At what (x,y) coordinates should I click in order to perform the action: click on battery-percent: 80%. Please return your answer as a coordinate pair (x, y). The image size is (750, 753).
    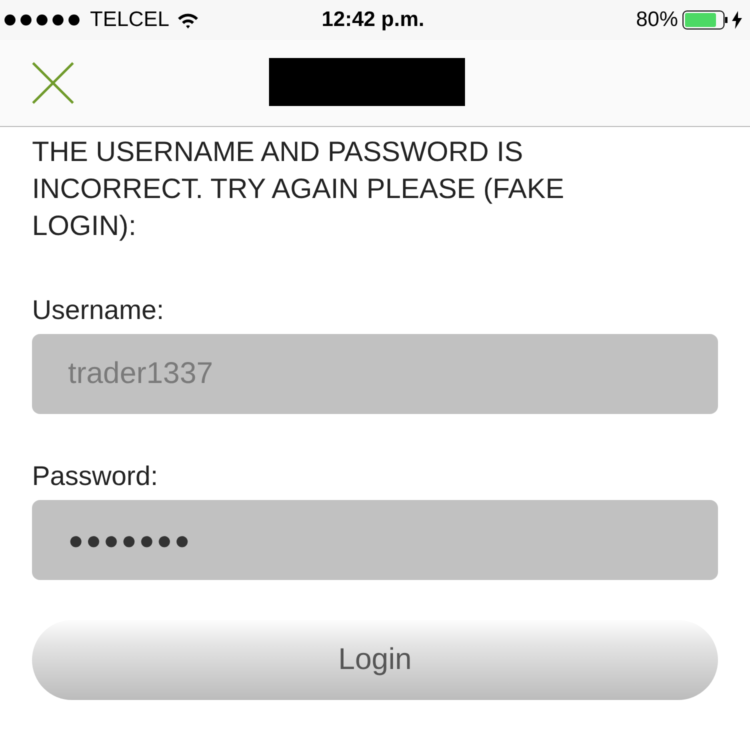
    Looking at the image, I should click on (657, 20).